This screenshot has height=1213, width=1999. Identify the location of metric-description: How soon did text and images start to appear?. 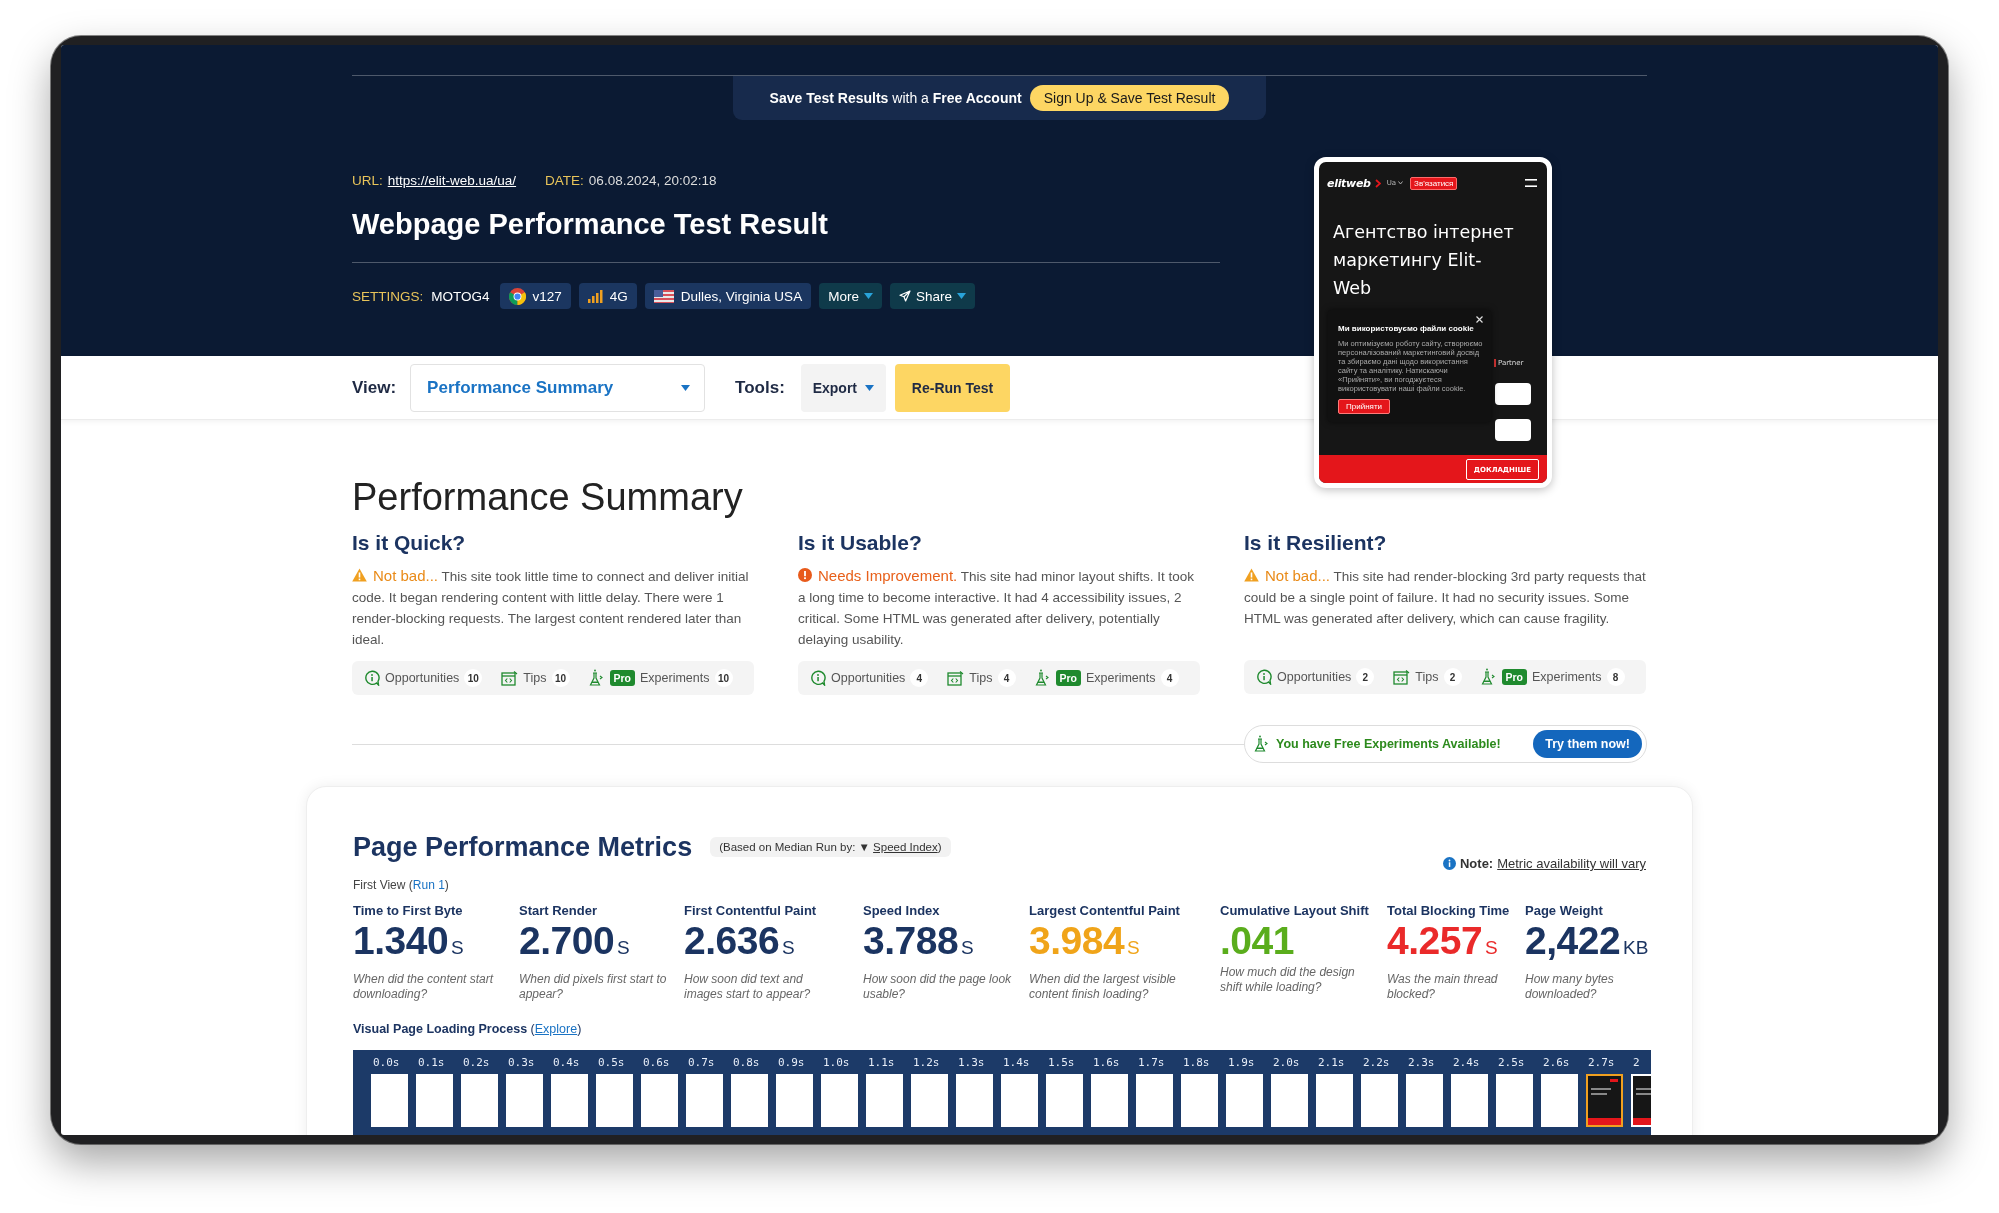
(748, 987).